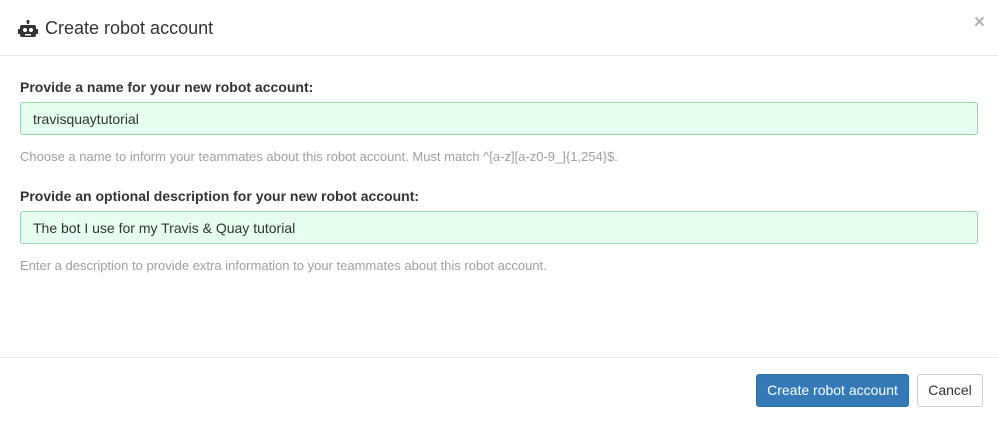 The image size is (998, 421). What do you see at coordinates (499, 28) in the screenshot?
I see `dialog-header: Create robot account ×` at bounding box center [499, 28].